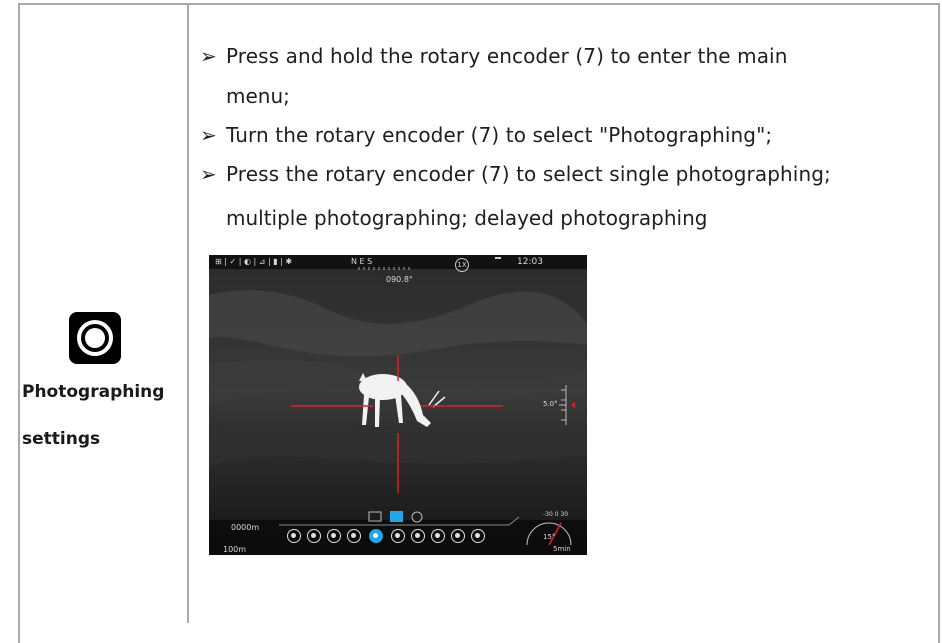 This screenshot has width=942, height=643. What do you see at coordinates (188, 313) in the screenshot?
I see `column-divider` at bounding box center [188, 313].